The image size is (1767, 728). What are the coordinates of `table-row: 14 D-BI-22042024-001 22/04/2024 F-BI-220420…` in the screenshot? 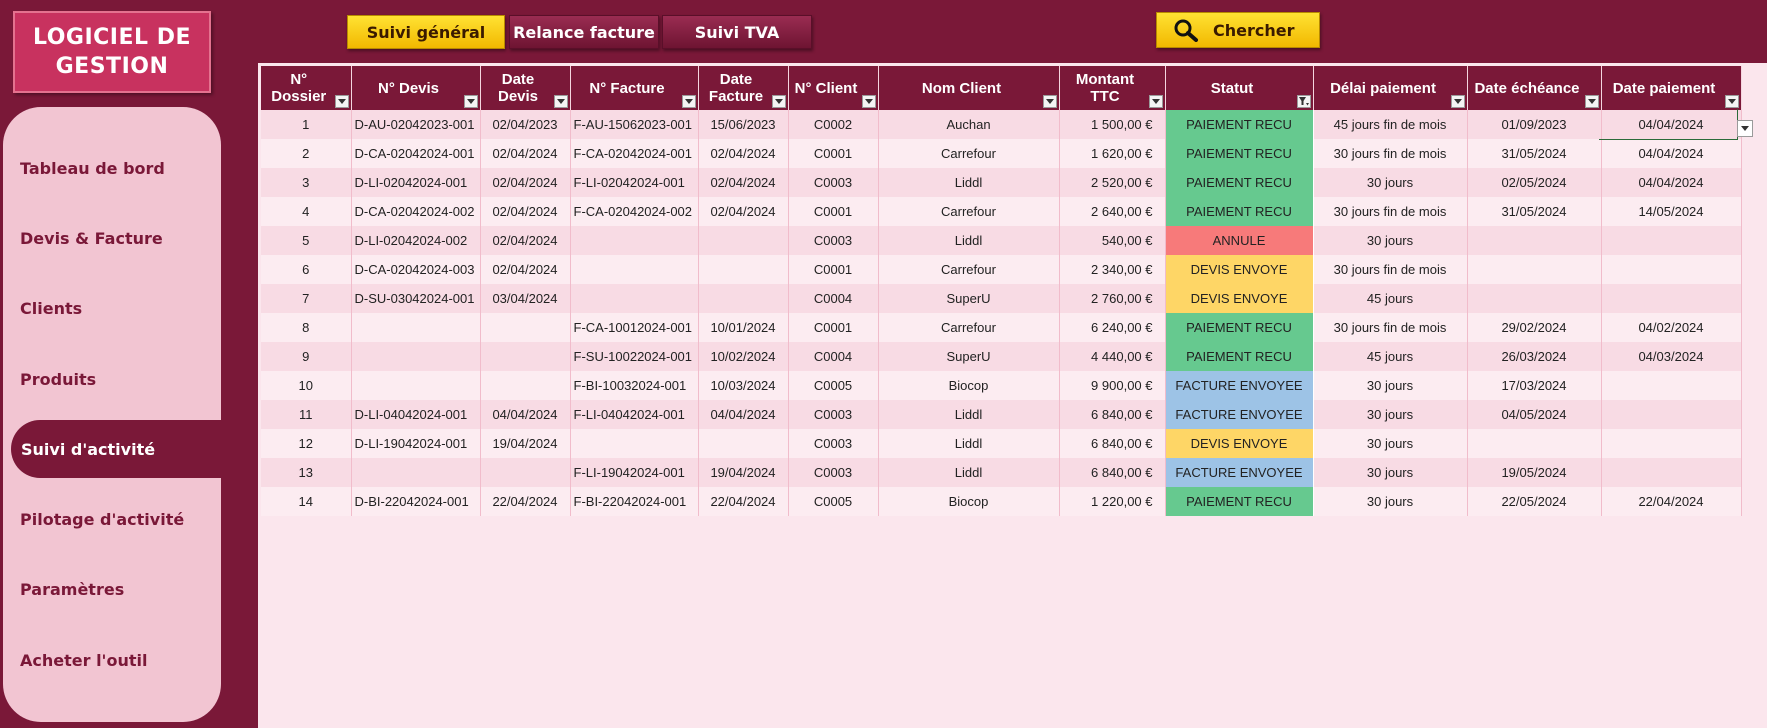 It's located at (1001, 501).